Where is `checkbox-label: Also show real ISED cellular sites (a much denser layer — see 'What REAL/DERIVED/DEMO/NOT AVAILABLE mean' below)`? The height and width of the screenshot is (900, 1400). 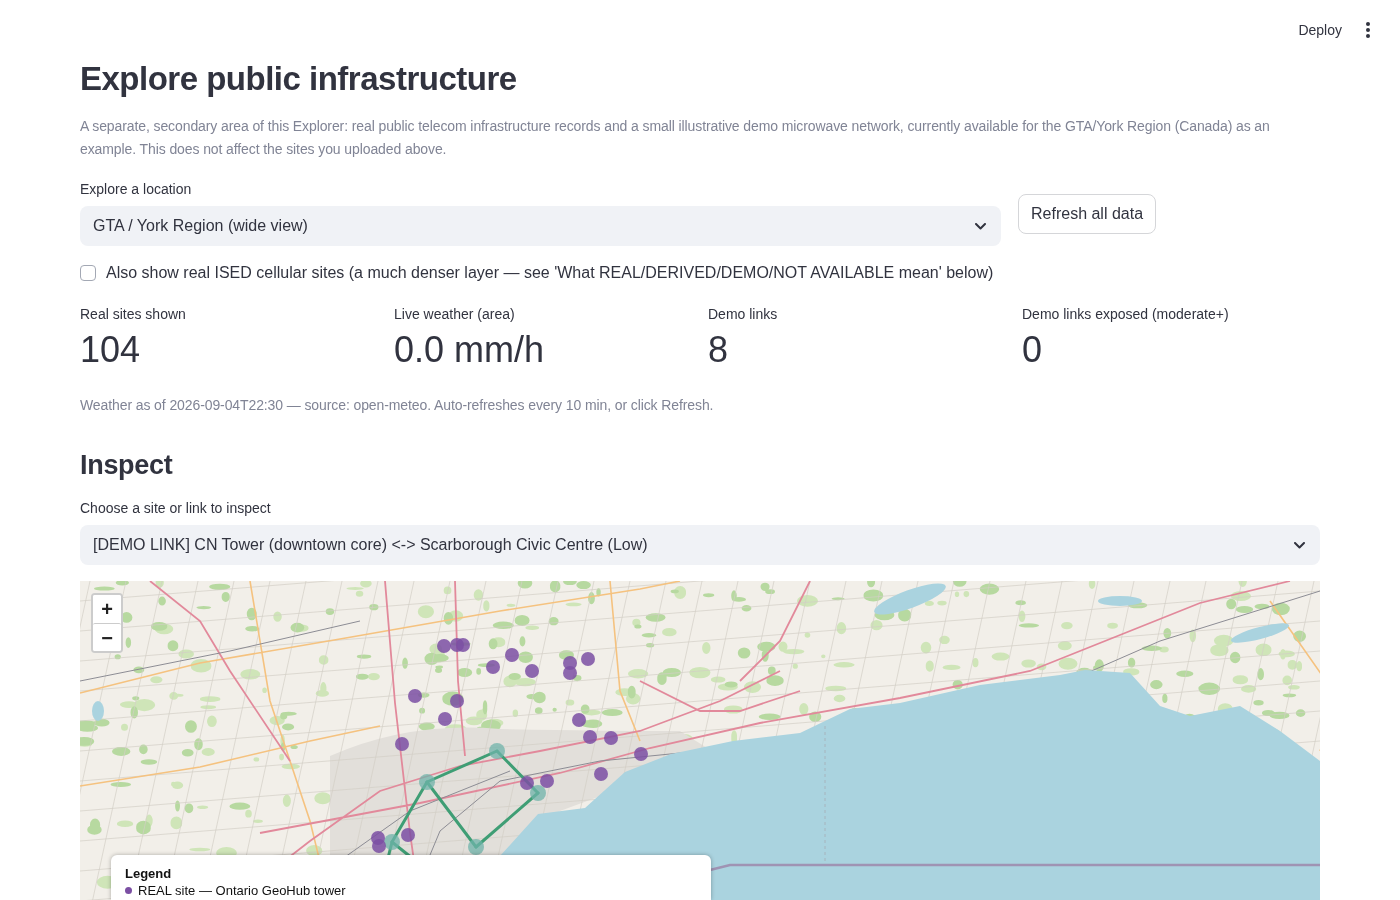
checkbox-label: Also show real ISED cellular sites (a much denser layer — see 'What REAL/DERIVED/DEMO/NOT AVAILABLE mean' below) is located at coordinates (550, 273).